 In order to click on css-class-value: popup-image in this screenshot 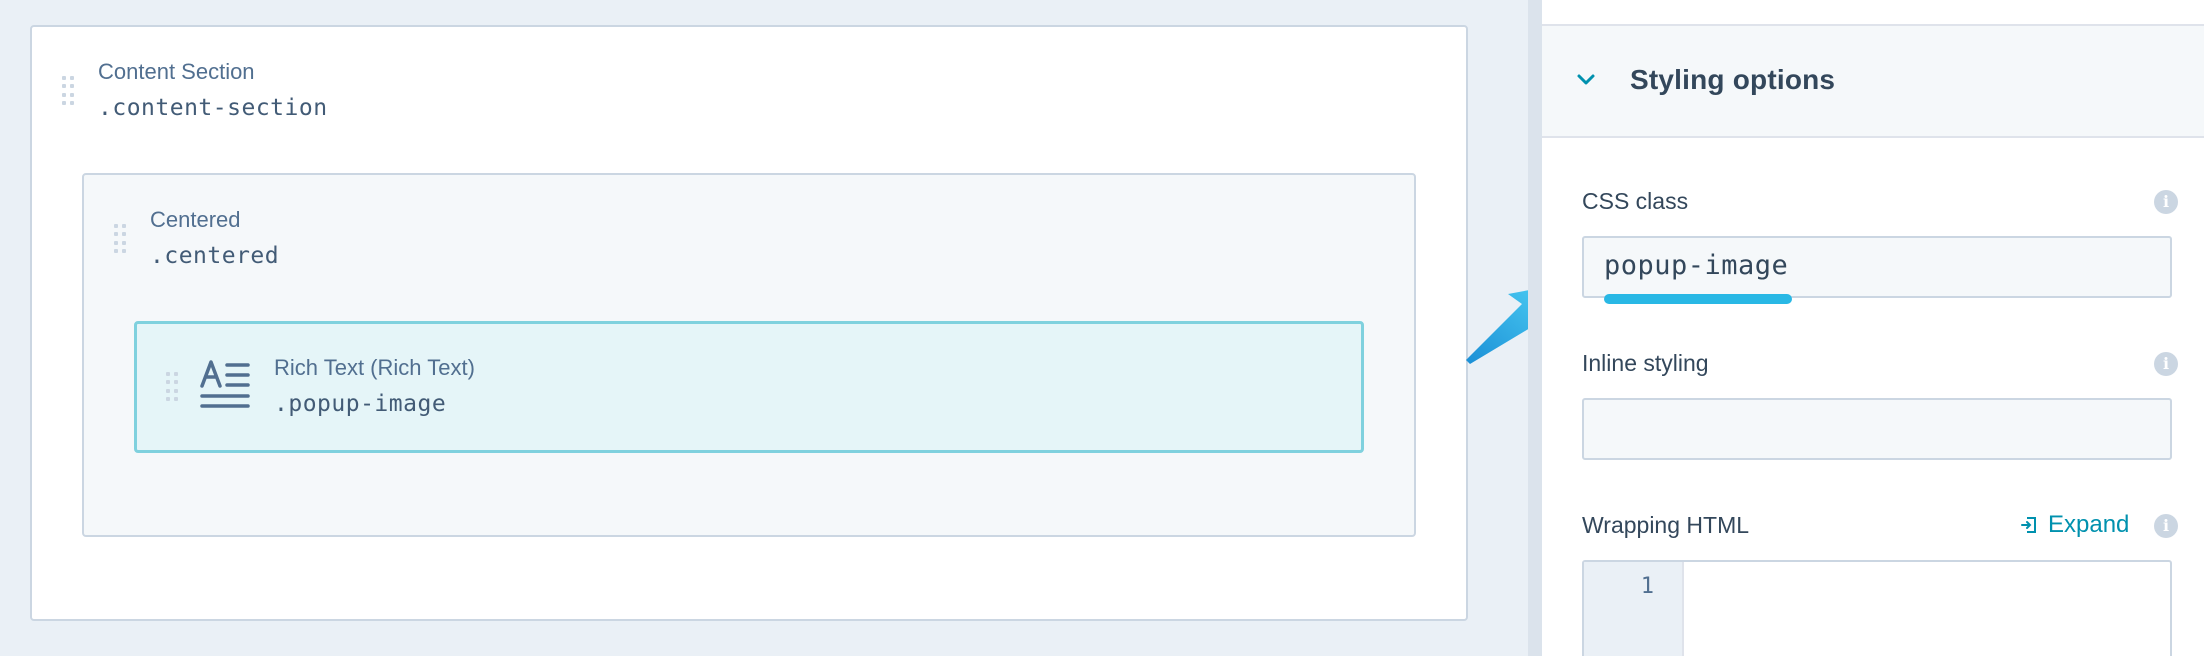, I will do `click(1696, 265)`.